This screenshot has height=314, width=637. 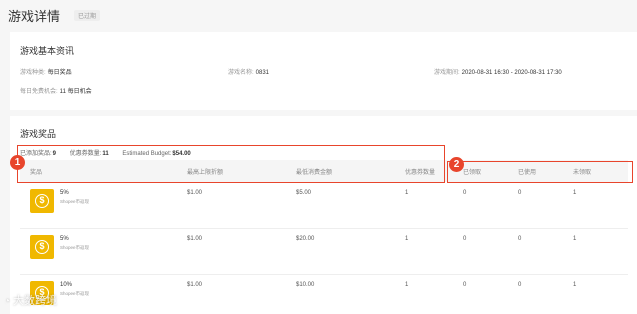 What do you see at coordinates (35, 301) in the screenshot?
I see `watermark-text: 大数跨境` at bounding box center [35, 301].